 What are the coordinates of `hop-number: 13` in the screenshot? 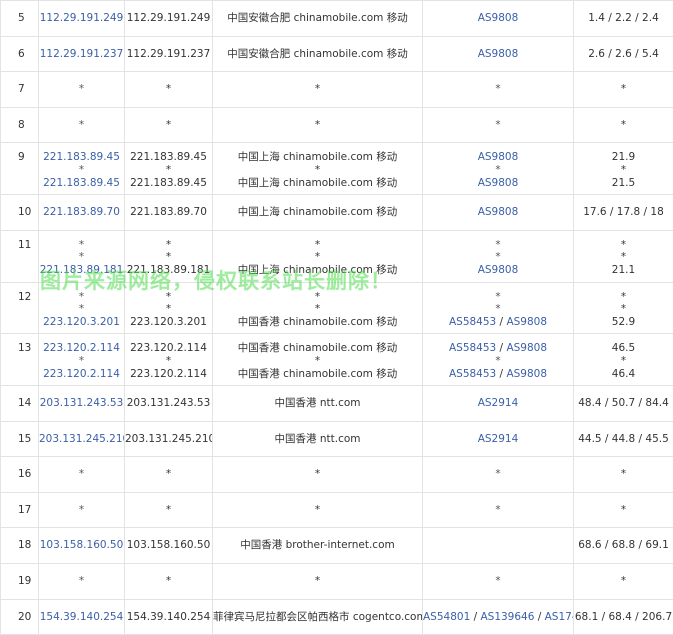 It's located at (28, 348).